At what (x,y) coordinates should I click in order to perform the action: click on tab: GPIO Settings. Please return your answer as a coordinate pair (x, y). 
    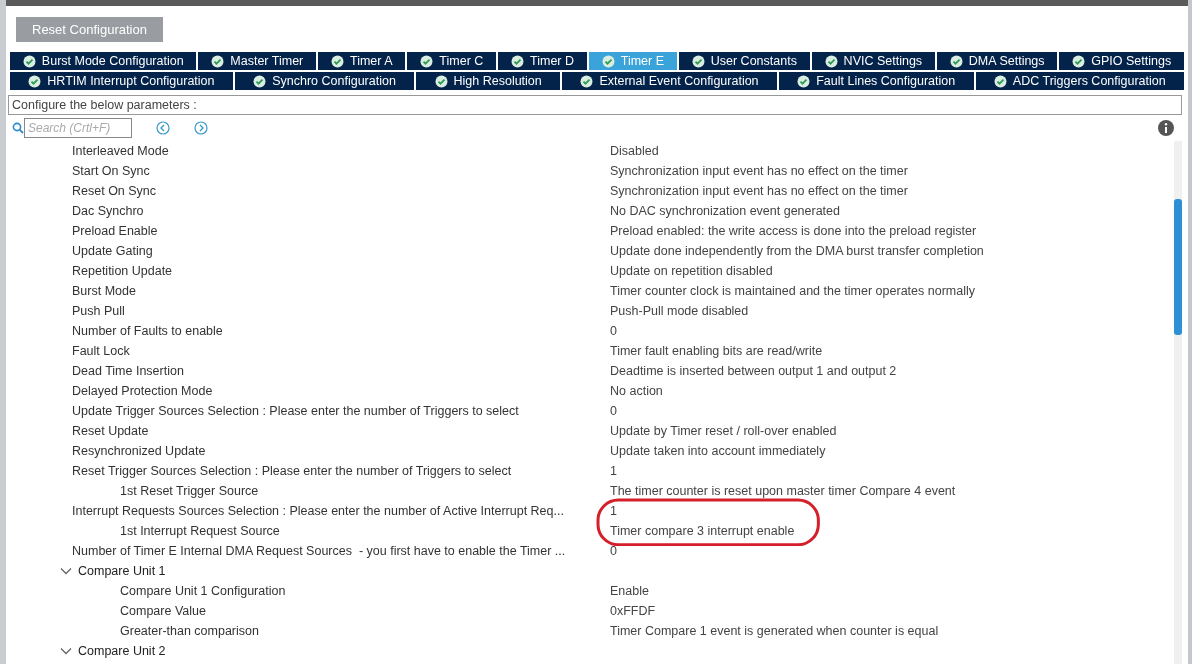
    Looking at the image, I should click on (1122, 61).